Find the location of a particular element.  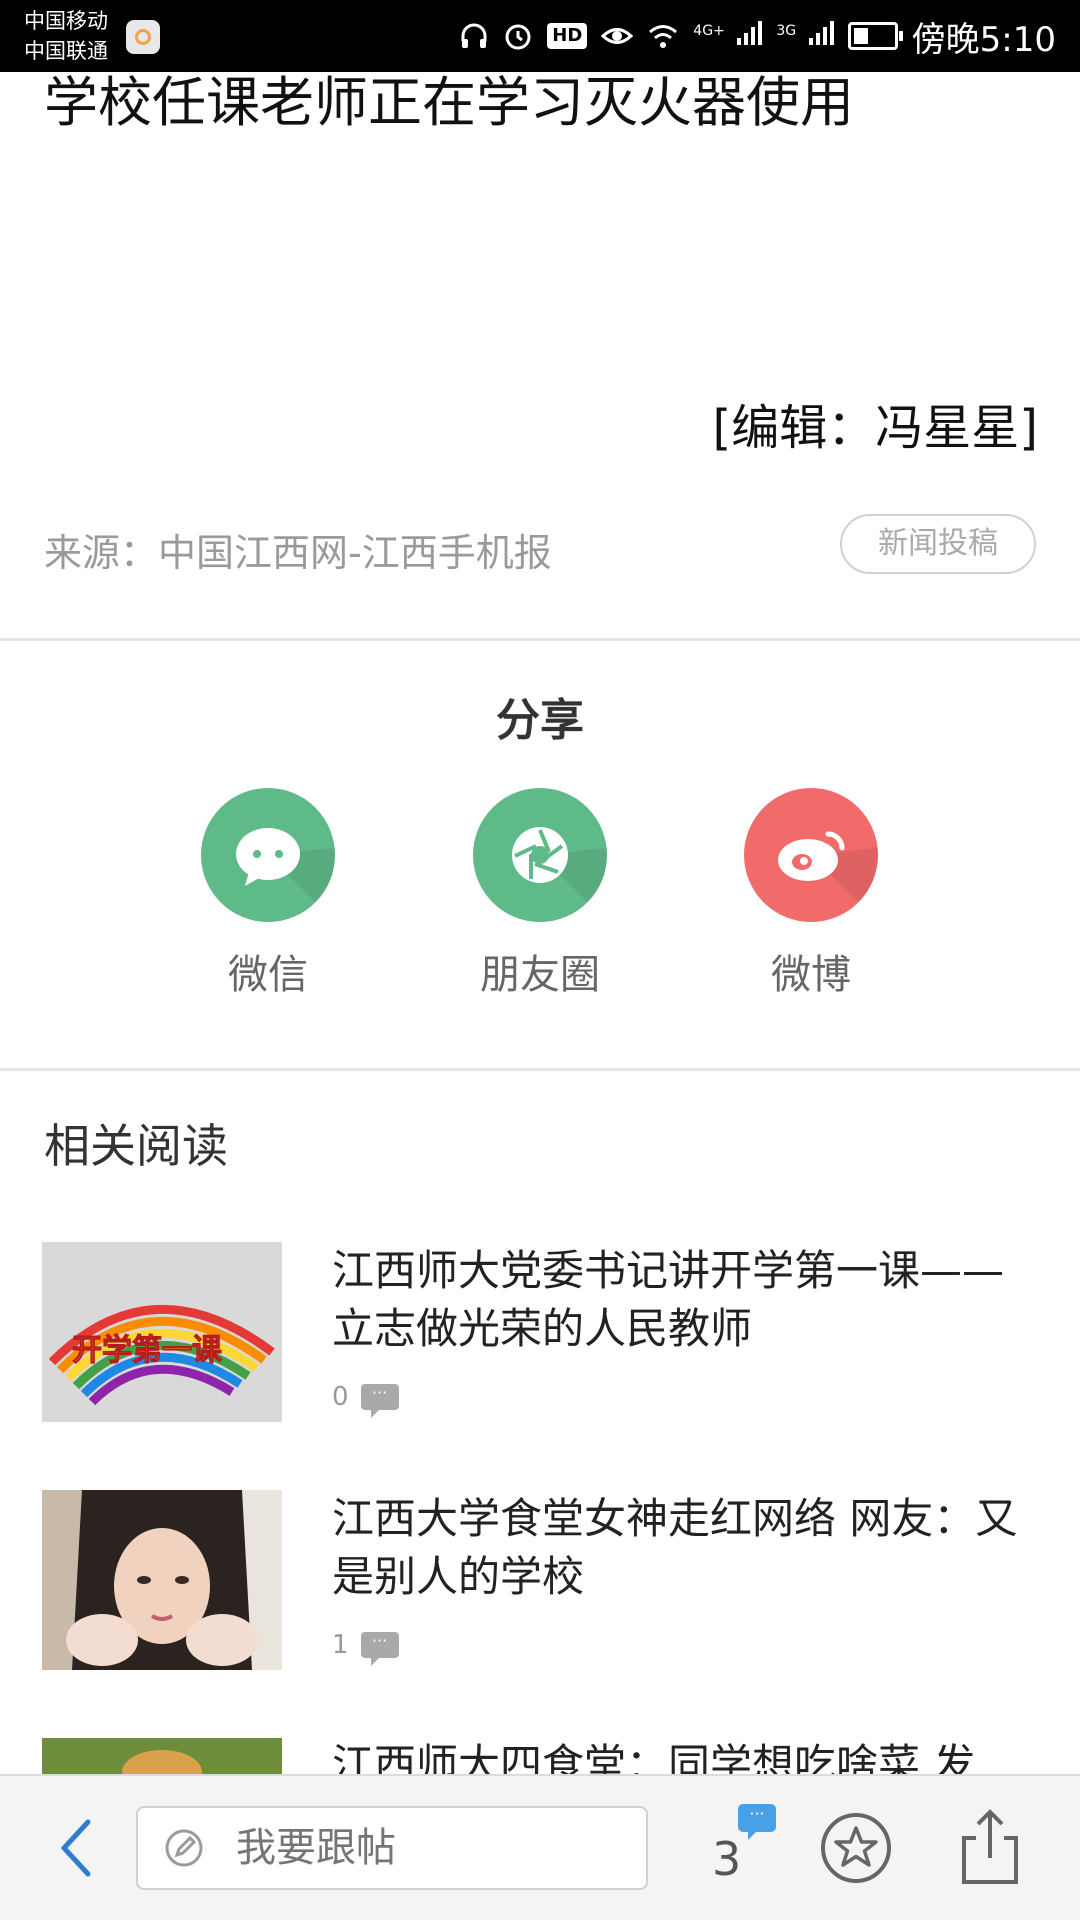

bottom-toolbar: ··· 3 is located at coordinates (540, 1847).